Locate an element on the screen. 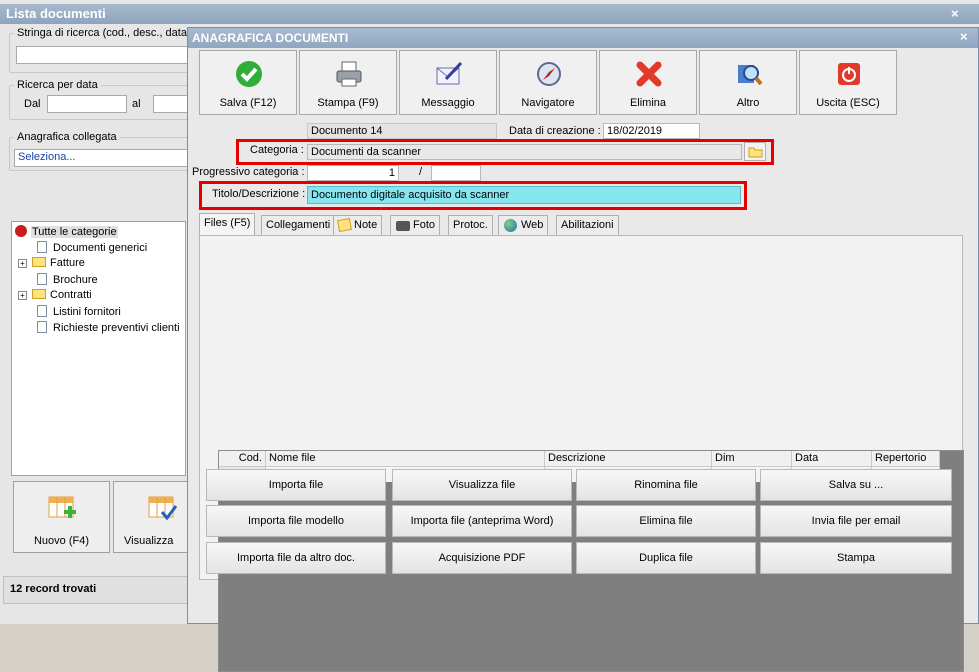 The image size is (979, 672). tree-item-contratti: + Contratti is located at coordinates (55, 296).